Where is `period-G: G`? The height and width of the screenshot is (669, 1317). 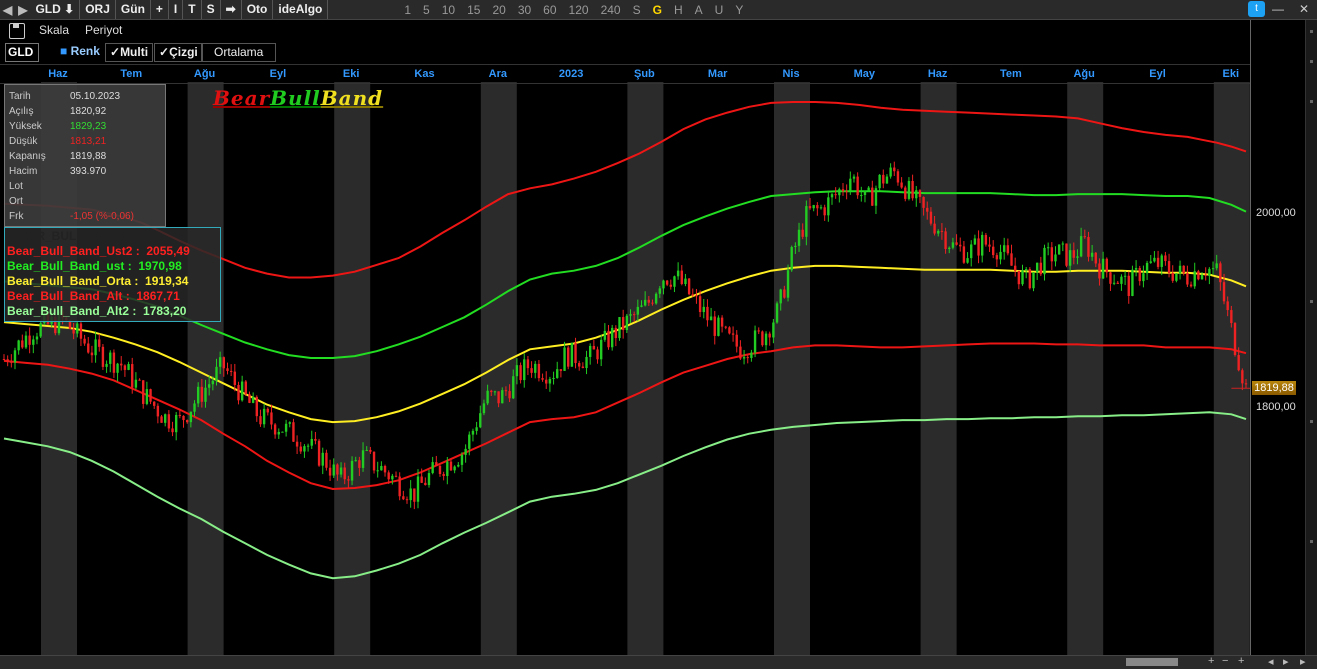
period-G: G is located at coordinates (657, 10).